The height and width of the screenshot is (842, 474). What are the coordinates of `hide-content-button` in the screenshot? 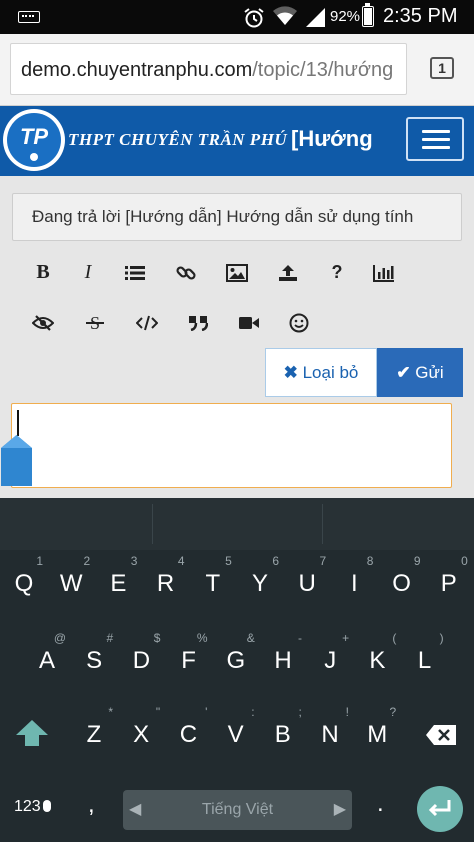 It's located at (43, 322).